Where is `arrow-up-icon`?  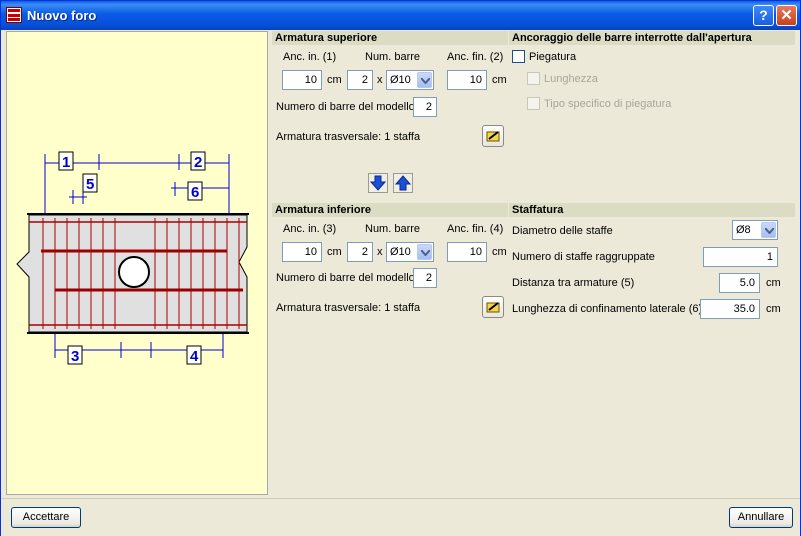 arrow-up-icon is located at coordinates (403, 183).